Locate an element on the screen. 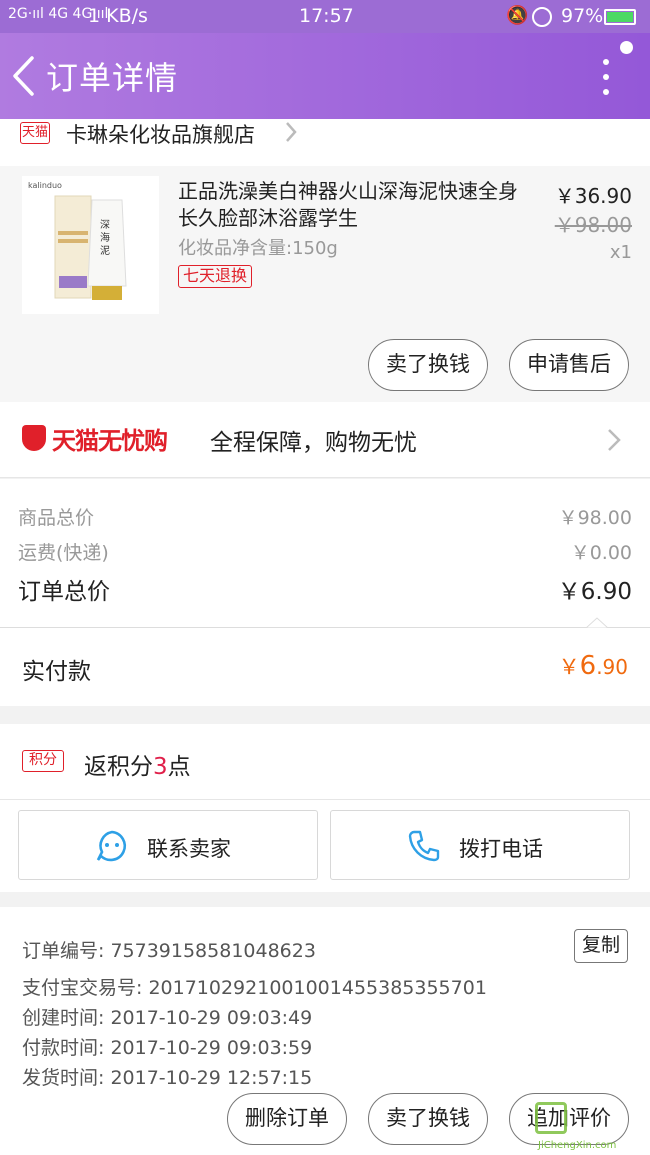 Image resolution: width=650 pixels, height=1155 pixels. product-spec: 化妆品净含量:150g is located at coordinates (258, 248).